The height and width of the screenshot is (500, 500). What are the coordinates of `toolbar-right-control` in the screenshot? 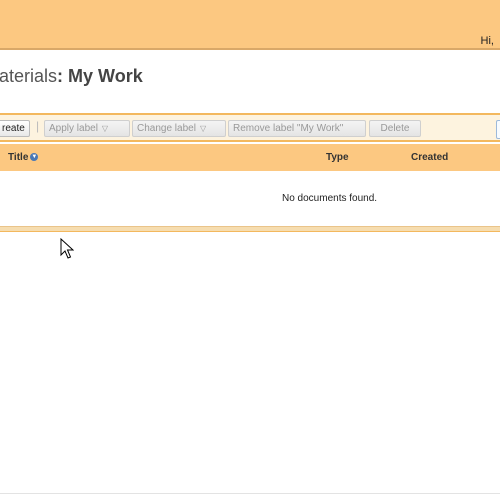 It's located at (498, 129).